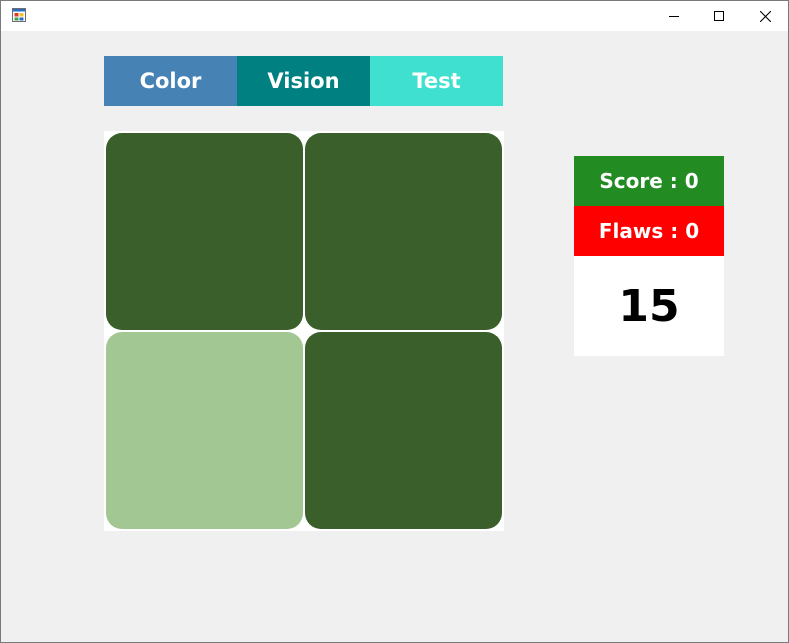 The width and height of the screenshot is (789, 643). Describe the element at coordinates (649, 181) in the screenshot. I see `score-label: Score : 0` at that location.